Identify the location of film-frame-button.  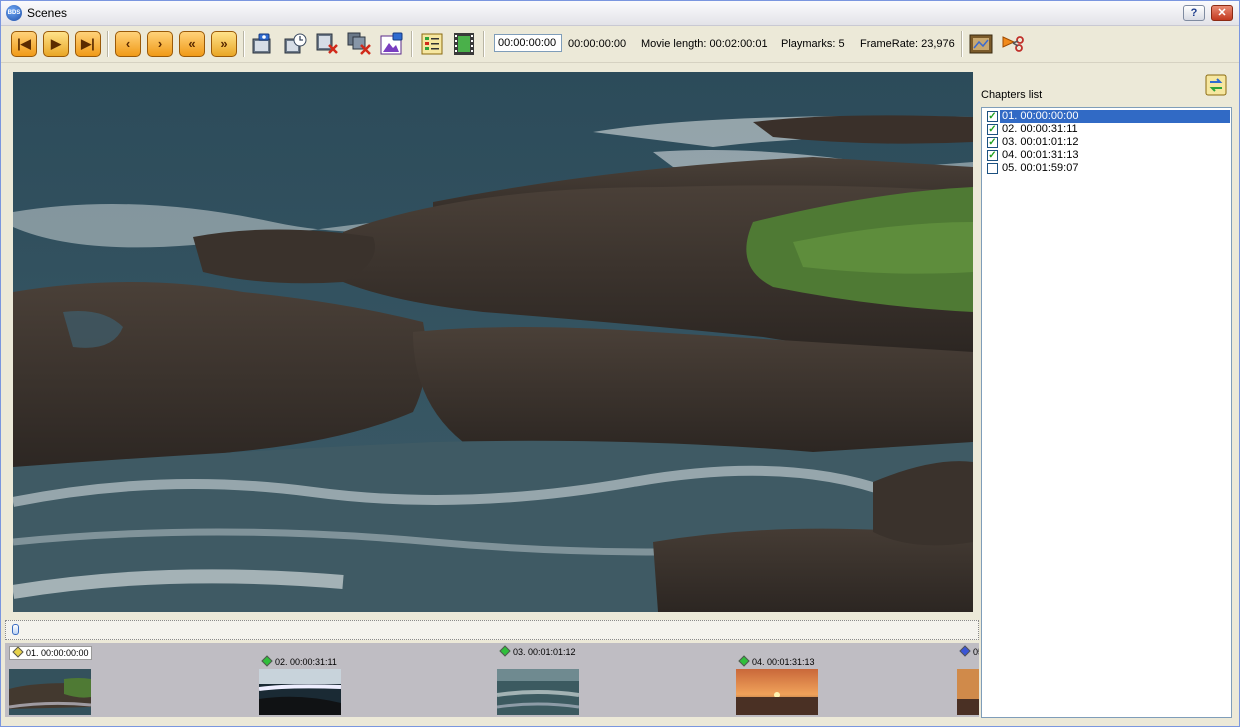
(464, 44).